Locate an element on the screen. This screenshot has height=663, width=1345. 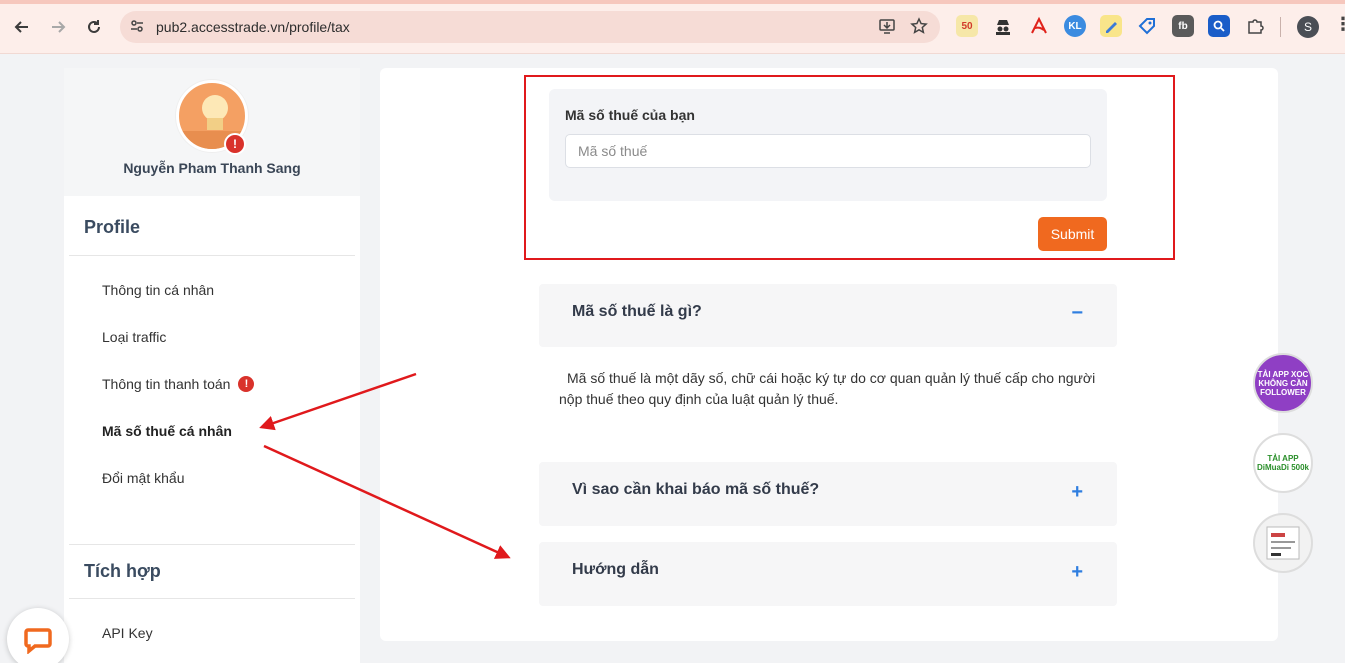
tab-strip is located at coordinates (672, 2).